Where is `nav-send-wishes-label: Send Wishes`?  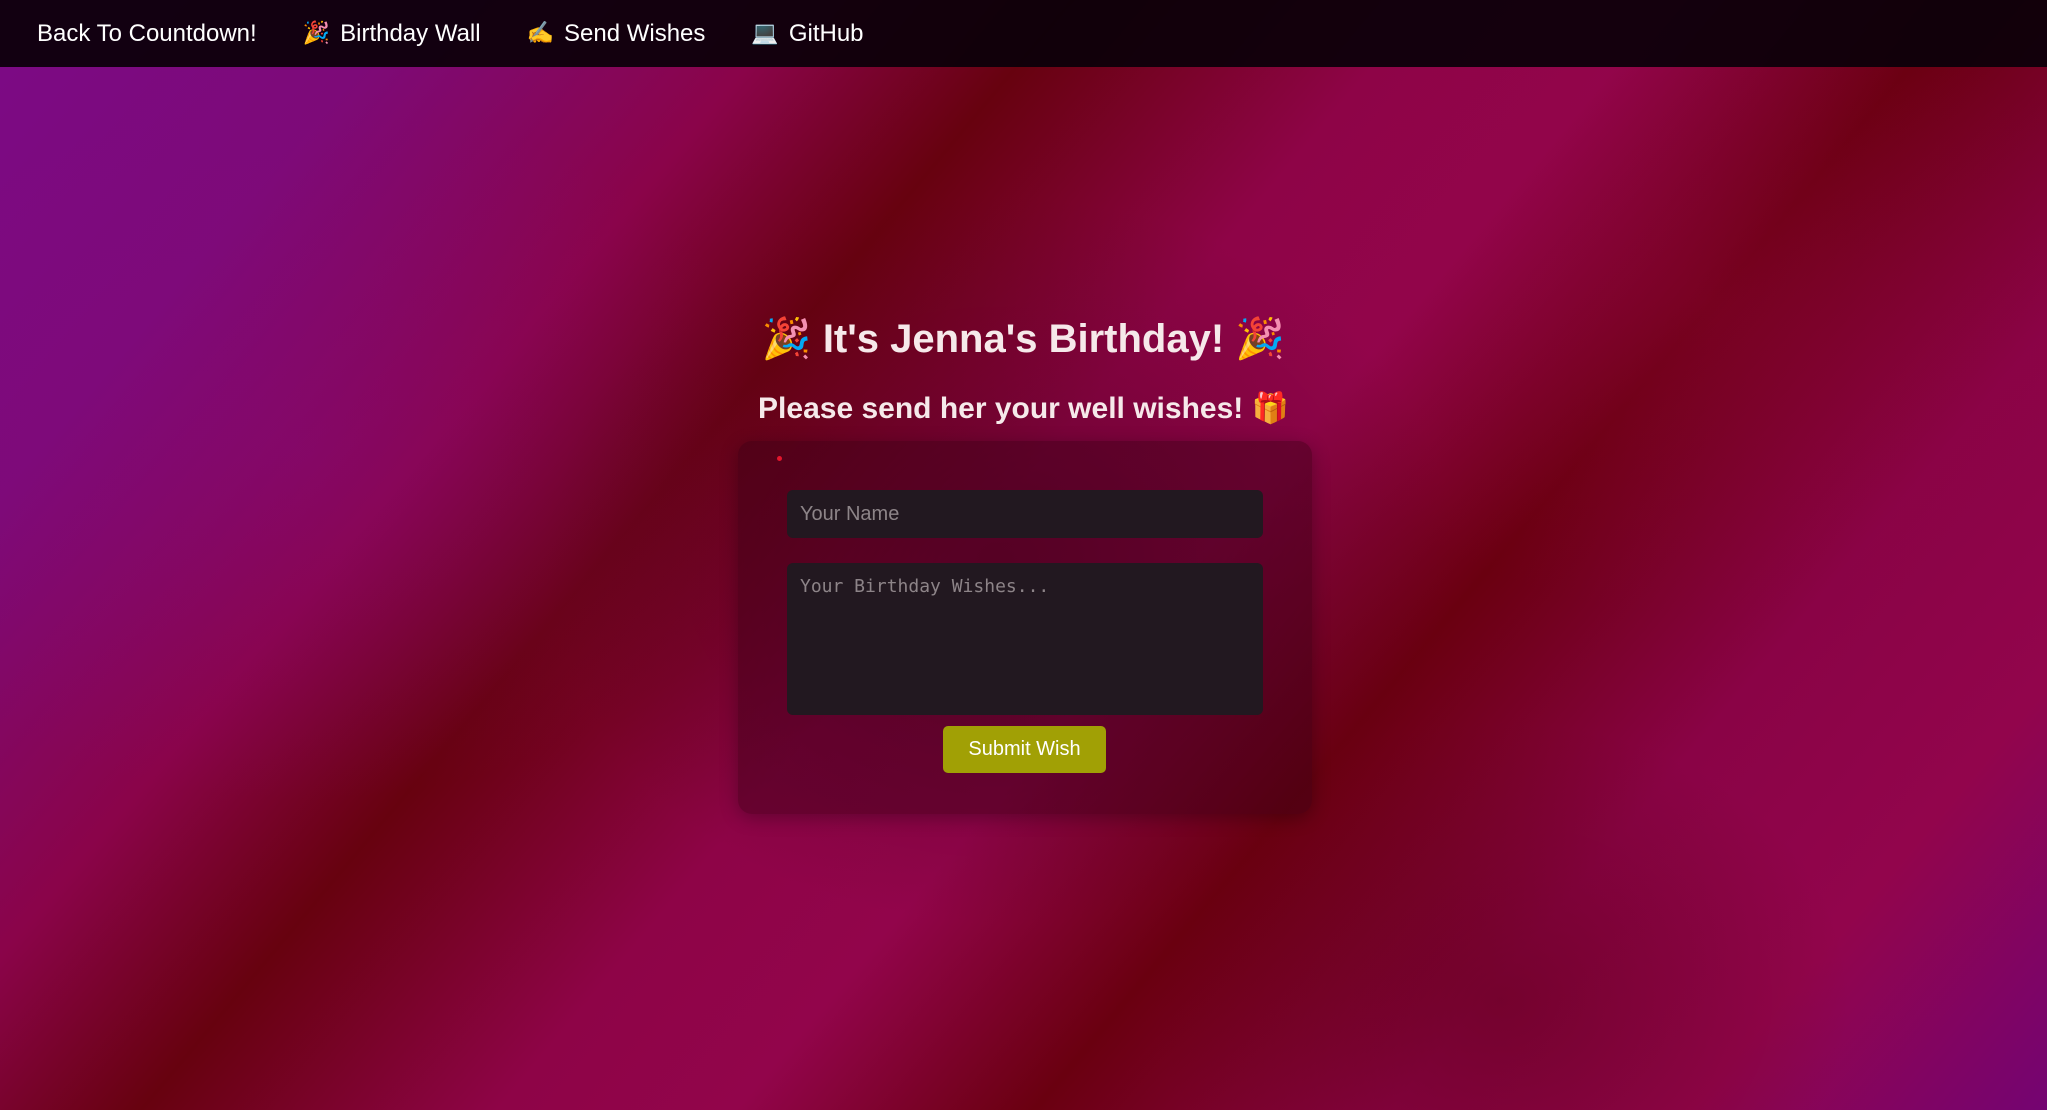 nav-send-wishes-label: Send Wishes is located at coordinates (635, 33).